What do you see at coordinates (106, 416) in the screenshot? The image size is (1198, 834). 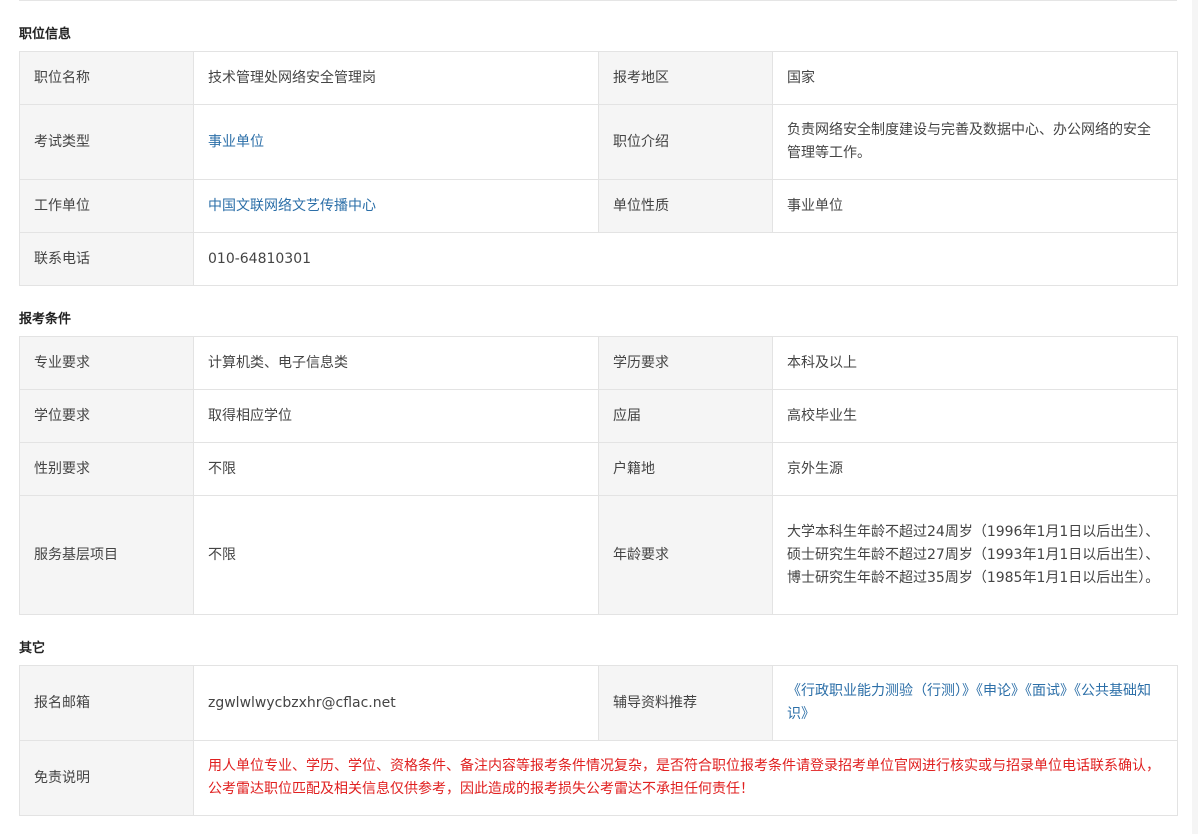 I see `label-degree: 学位要求` at bounding box center [106, 416].